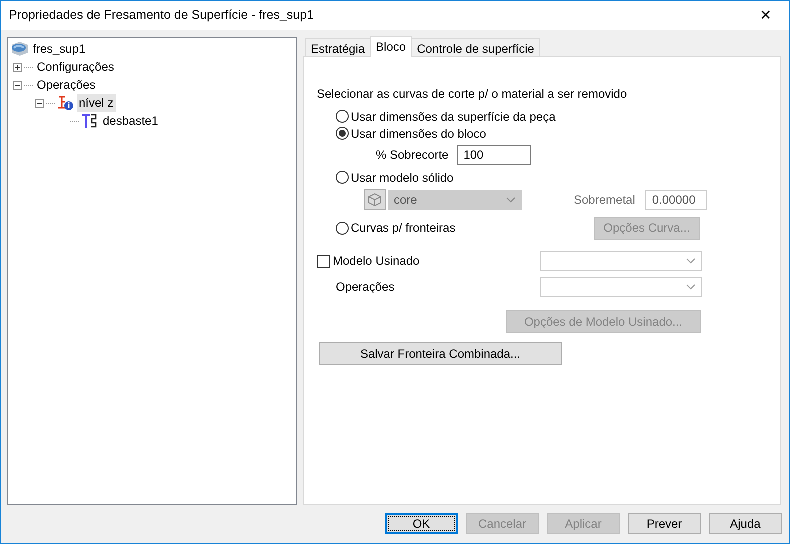 This screenshot has height=544, width=790. Describe the element at coordinates (664, 523) in the screenshot. I see `dialog-button: Prever` at that location.